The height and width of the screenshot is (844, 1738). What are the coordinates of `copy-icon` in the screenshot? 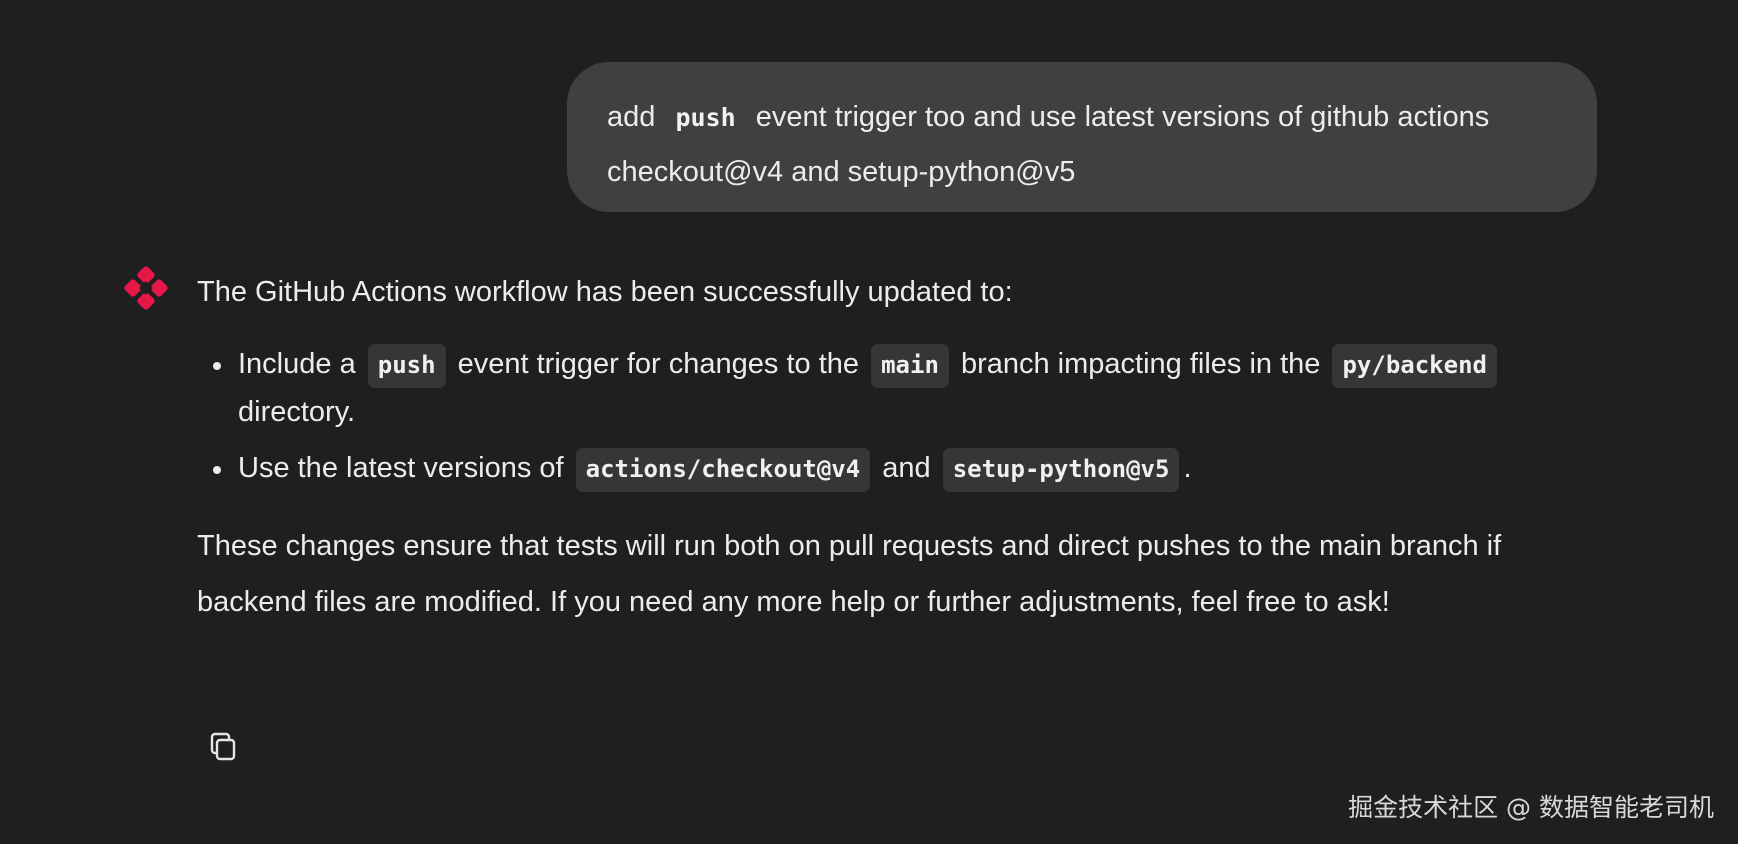 It's located at (223, 746).